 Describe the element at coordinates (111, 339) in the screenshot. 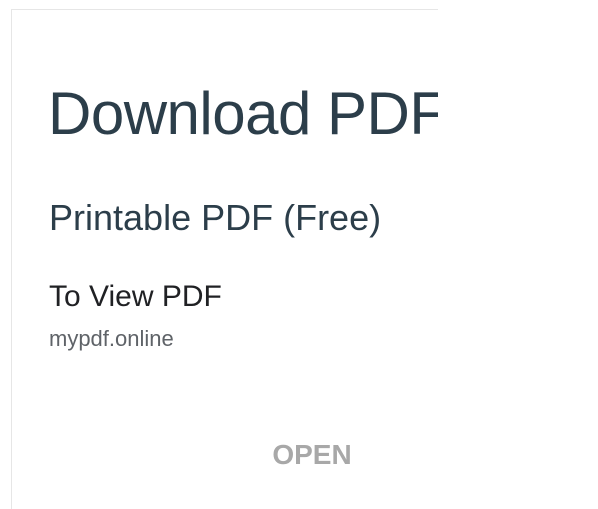

I see `ad-domain: mypdf.online` at that location.